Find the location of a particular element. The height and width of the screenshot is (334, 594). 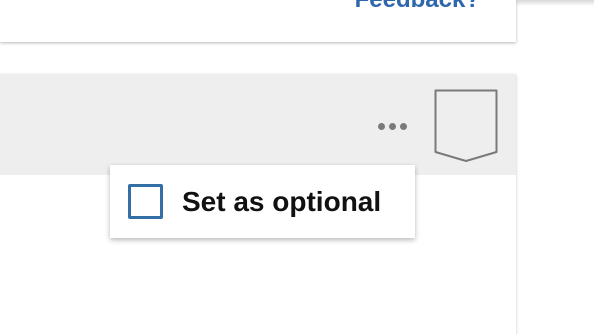

feedback-link: Feedback? is located at coordinates (417, 6).